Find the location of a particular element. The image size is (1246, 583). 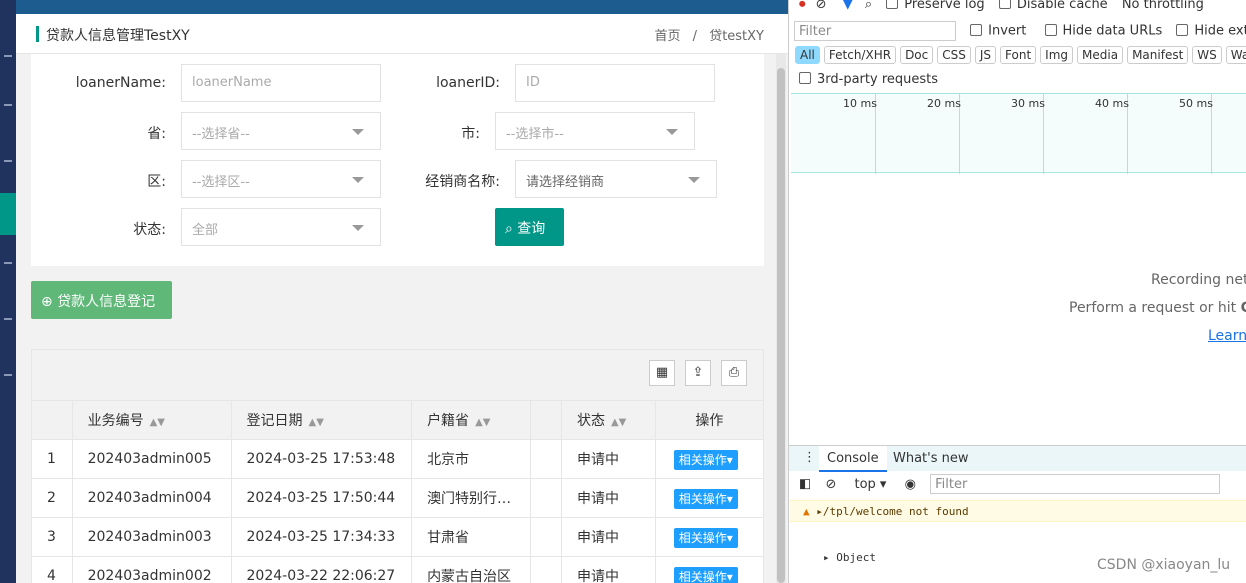

type-css: CSS is located at coordinates (954, 55).